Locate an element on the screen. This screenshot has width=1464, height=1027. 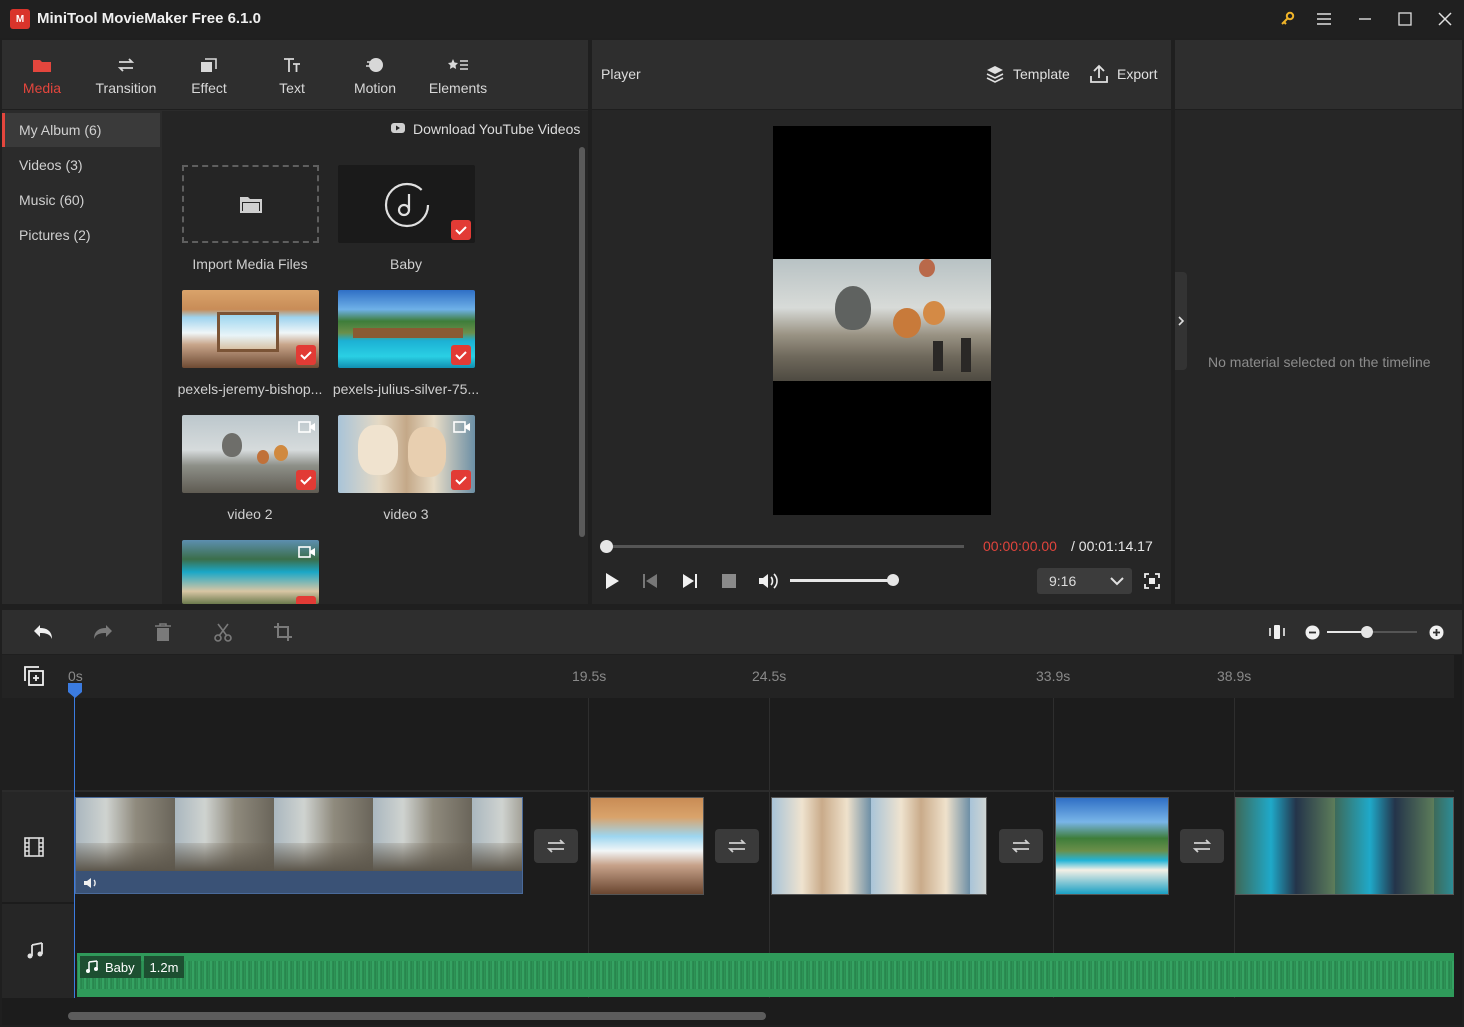
zoom-out-button is located at coordinates (1312, 634).